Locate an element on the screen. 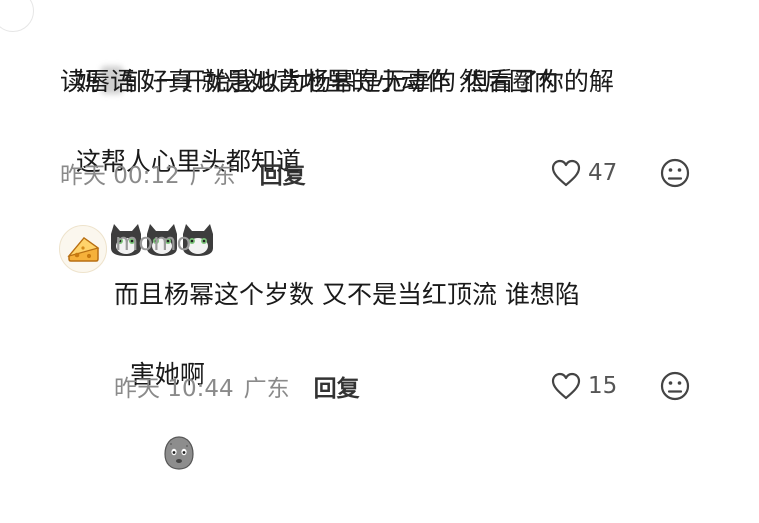  reply-location: 广东 is located at coordinates (266, 389).